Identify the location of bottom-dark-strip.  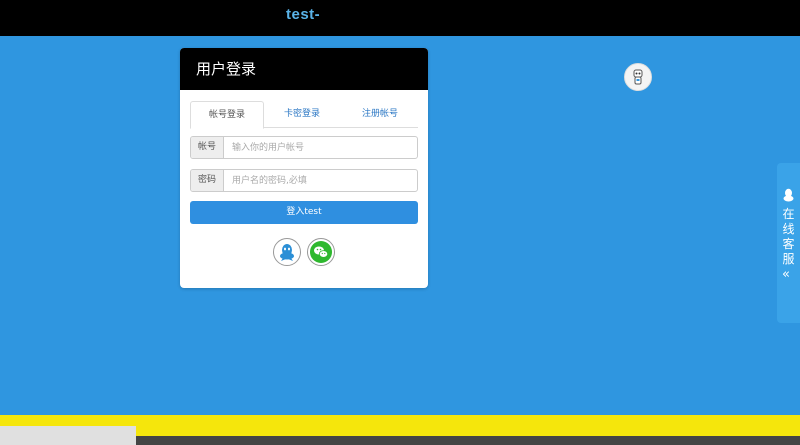
(468, 440).